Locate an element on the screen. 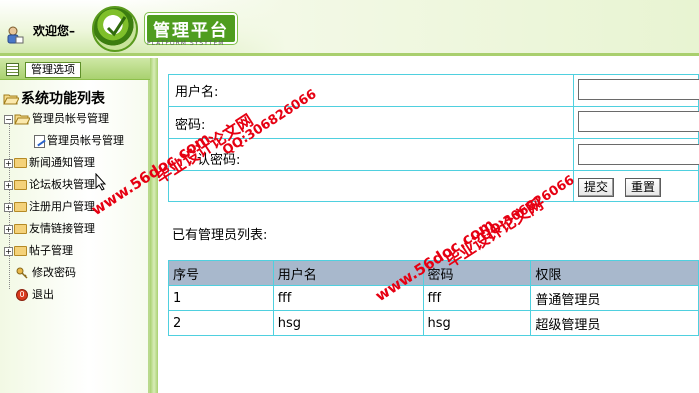 This screenshot has height=393, width=699. sidebar-item-forum-boards: + 论坛板块管理 is located at coordinates (49, 184).